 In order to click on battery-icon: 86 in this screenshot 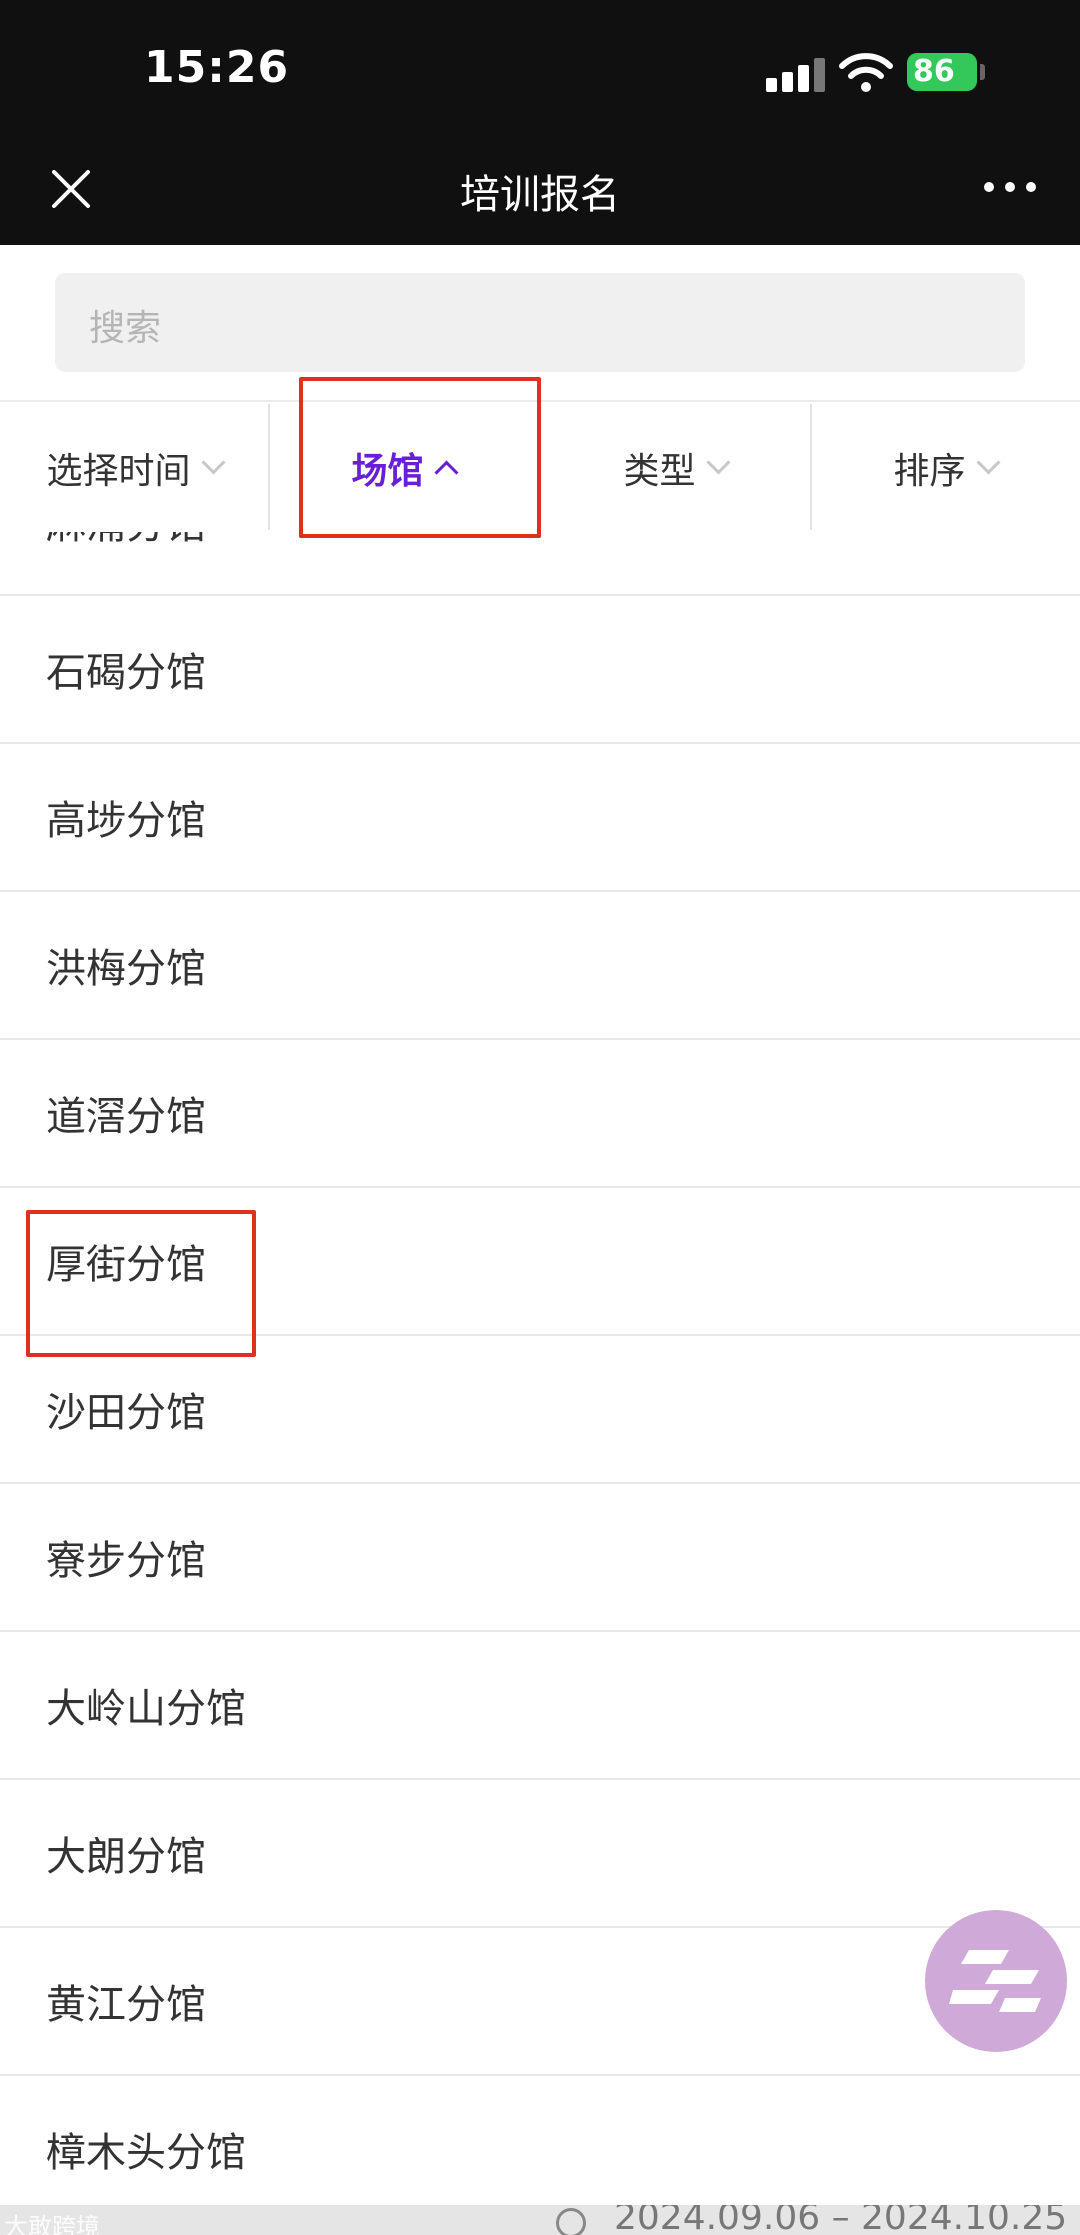, I will do `click(942, 72)`.